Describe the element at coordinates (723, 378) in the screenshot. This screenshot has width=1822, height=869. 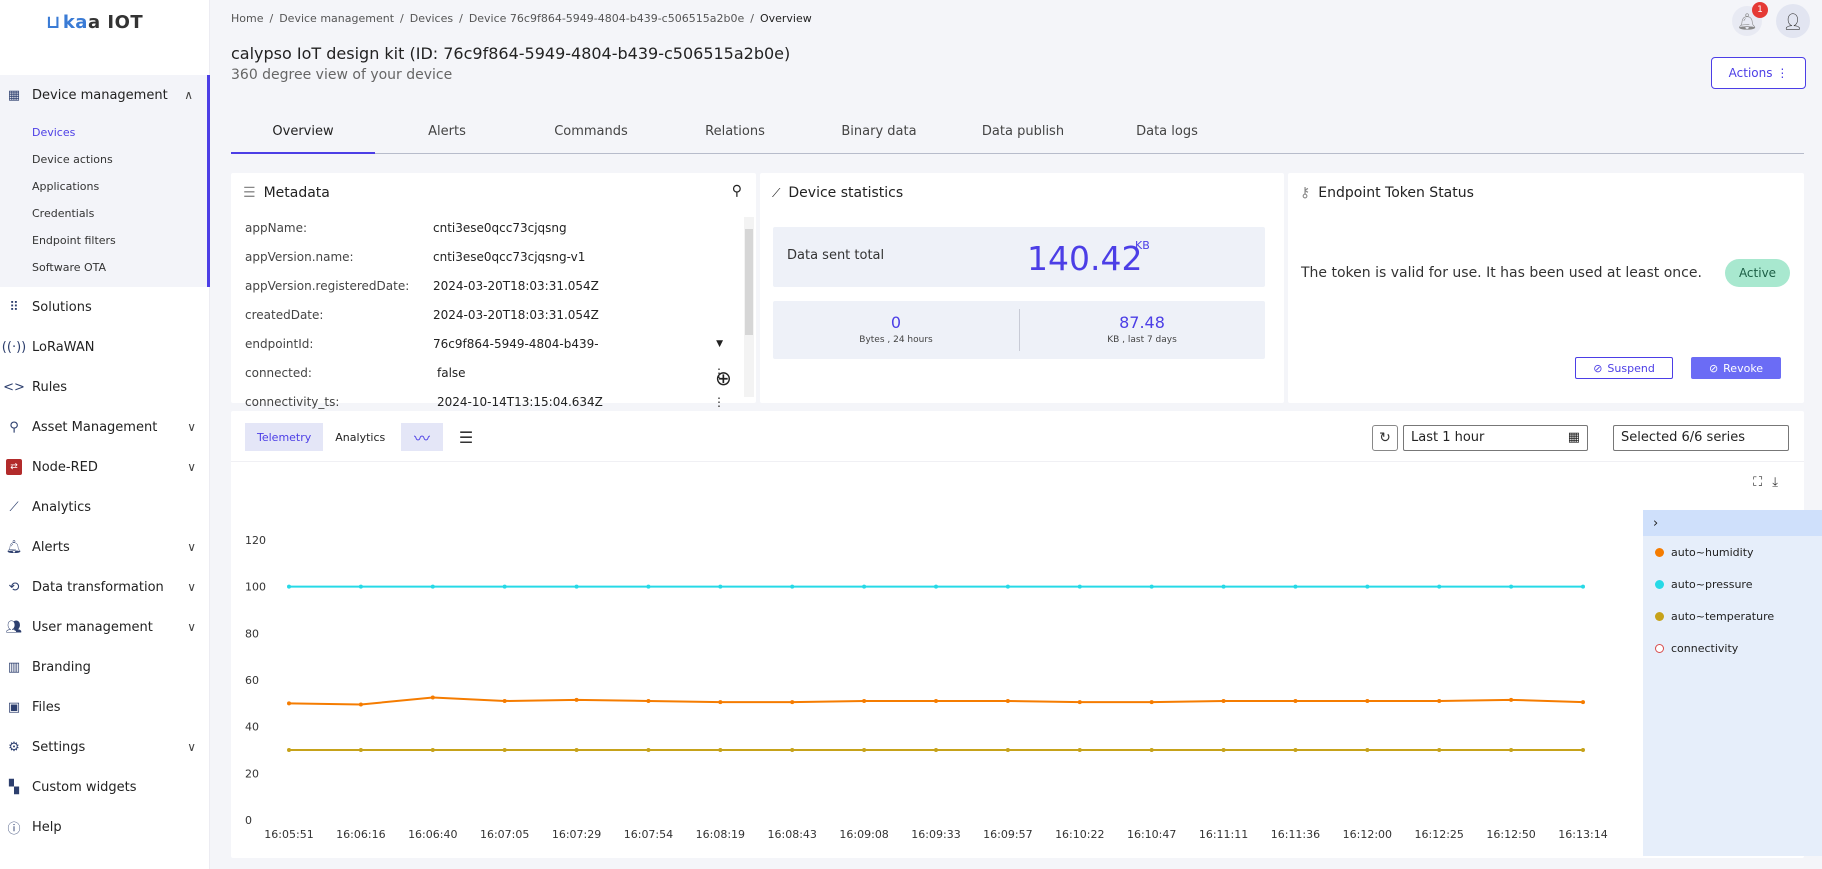
I see `add-circle-icon: ⊕` at that location.